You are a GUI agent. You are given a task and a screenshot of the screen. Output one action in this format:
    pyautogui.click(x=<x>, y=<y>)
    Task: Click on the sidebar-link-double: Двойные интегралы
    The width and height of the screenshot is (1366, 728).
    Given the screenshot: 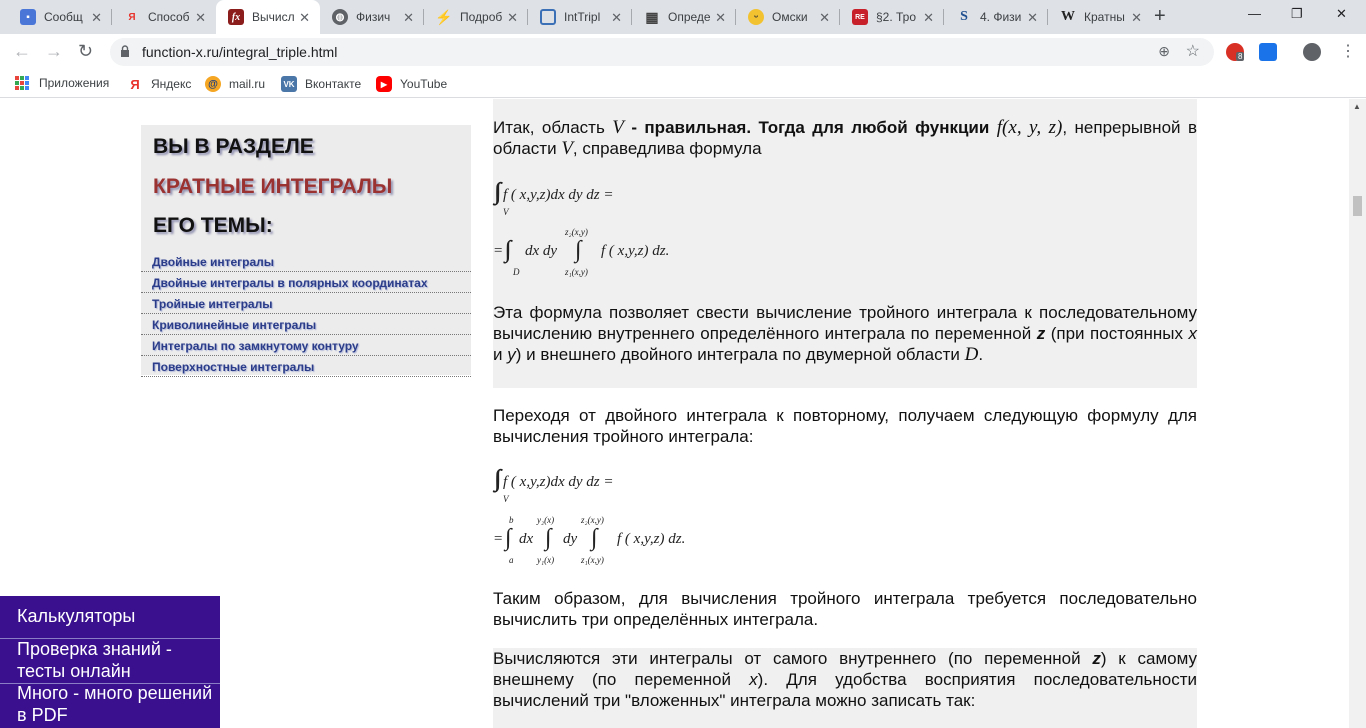 What is the action you would take?
    pyautogui.click(x=306, y=261)
    